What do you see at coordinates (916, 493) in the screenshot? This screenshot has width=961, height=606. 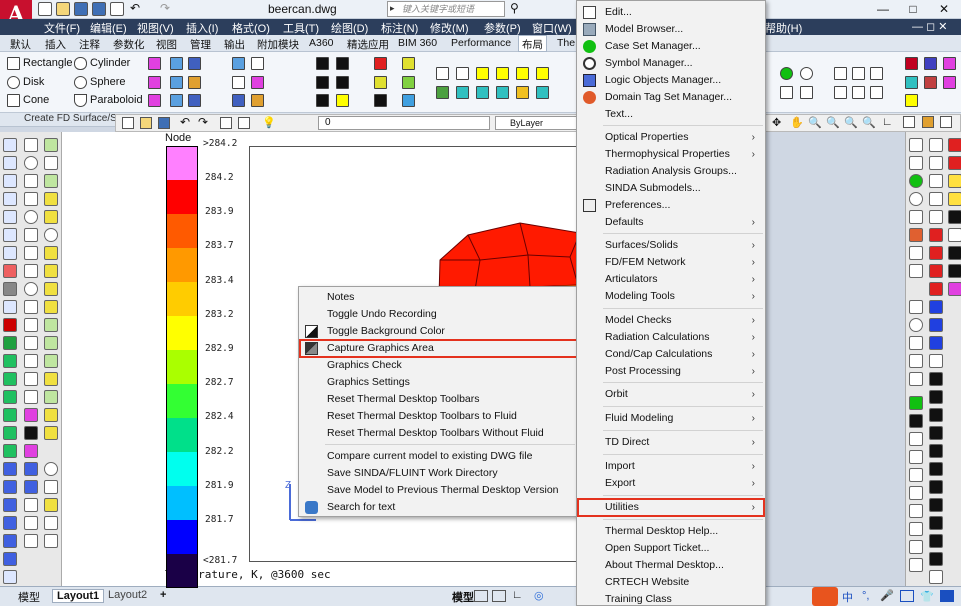 I see `rt-tool17-icon` at bounding box center [916, 493].